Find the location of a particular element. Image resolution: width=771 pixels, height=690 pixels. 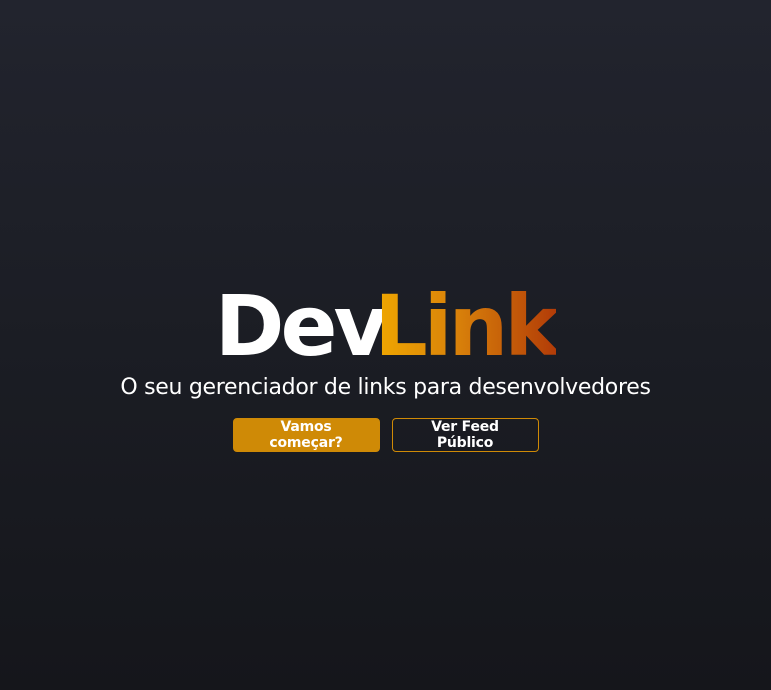

devlink-logo: Dev Link is located at coordinates (387, 326).